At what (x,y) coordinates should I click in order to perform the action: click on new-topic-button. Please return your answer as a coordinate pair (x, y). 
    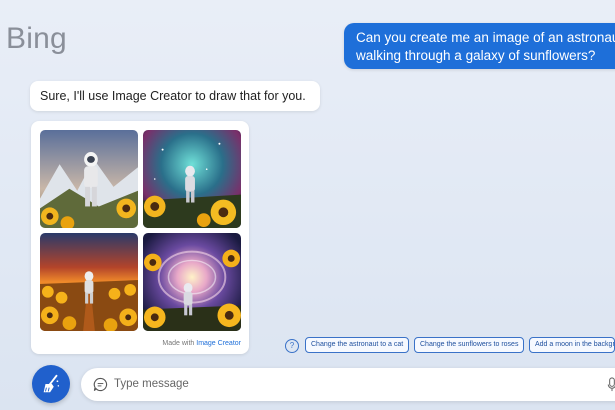
    Looking at the image, I should click on (51, 384).